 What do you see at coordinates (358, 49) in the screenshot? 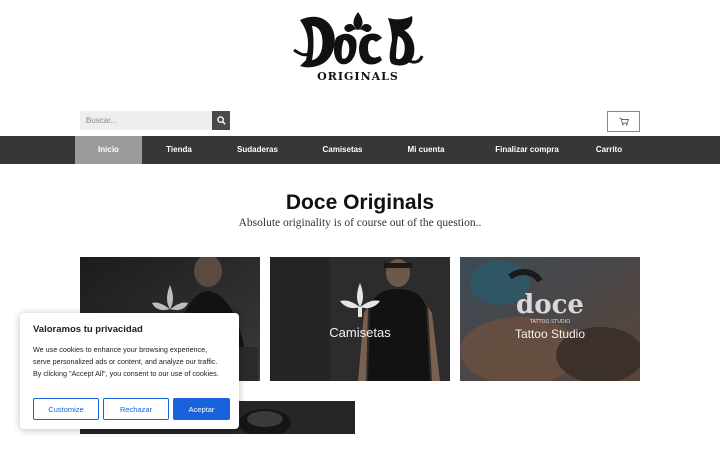
I see `site-logo: ORIGINALS` at bounding box center [358, 49].